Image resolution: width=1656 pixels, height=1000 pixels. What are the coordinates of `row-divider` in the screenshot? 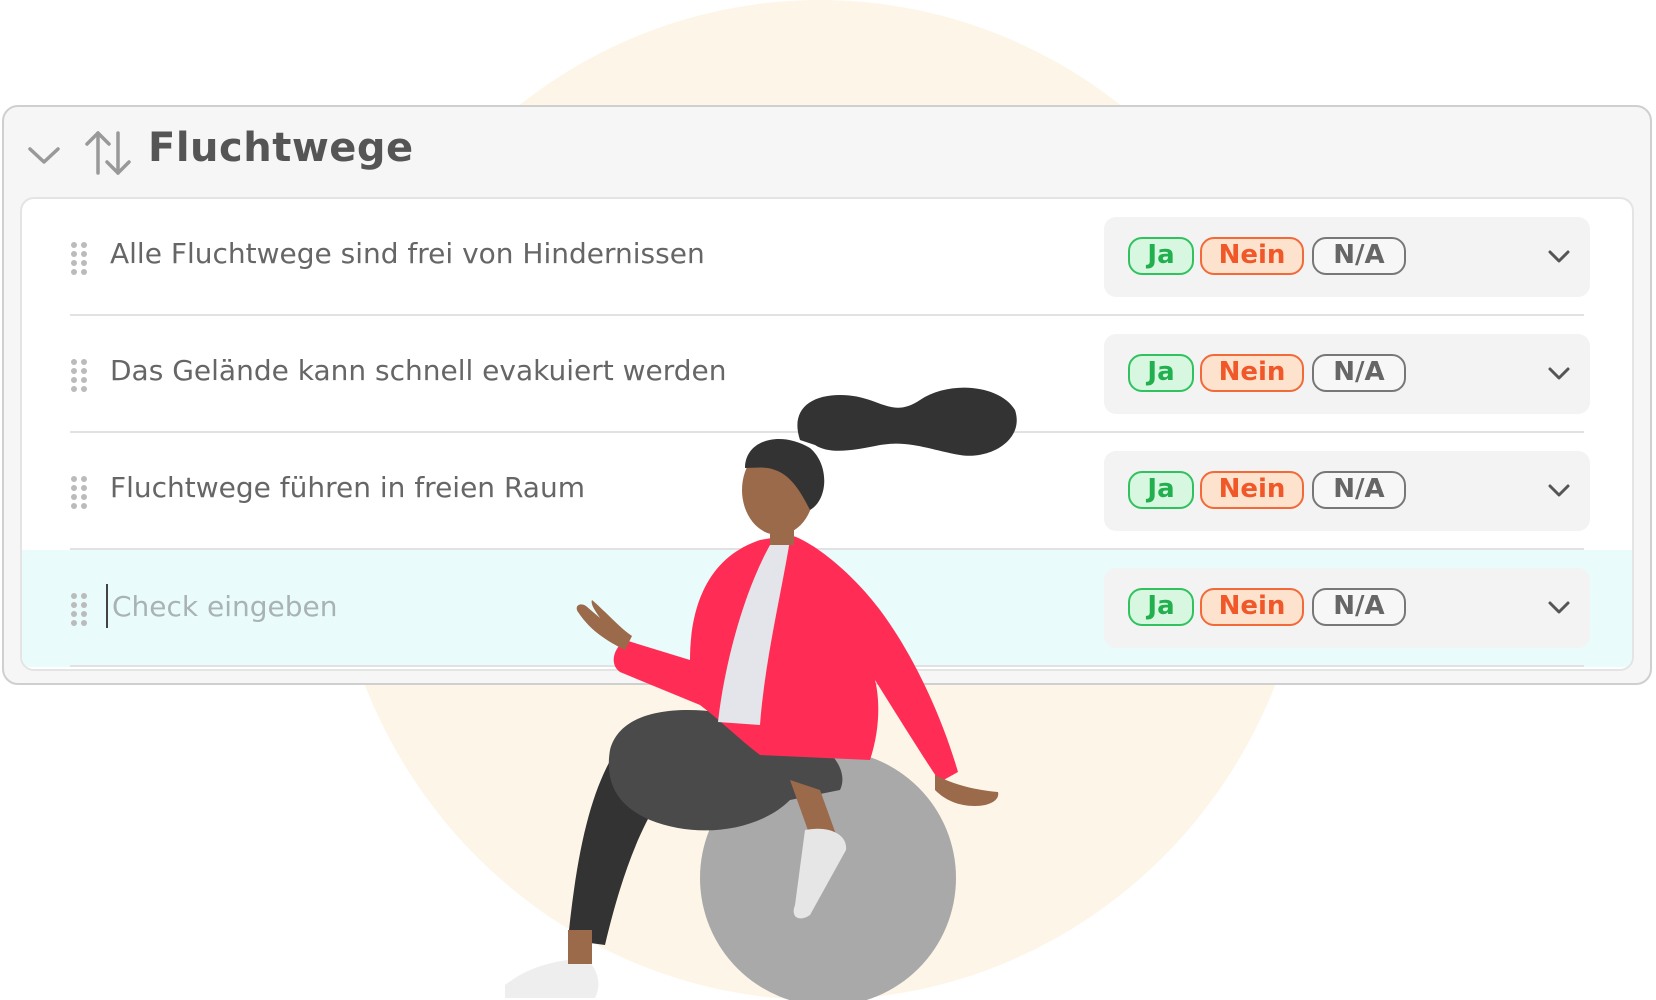 It's located at (827, 666).